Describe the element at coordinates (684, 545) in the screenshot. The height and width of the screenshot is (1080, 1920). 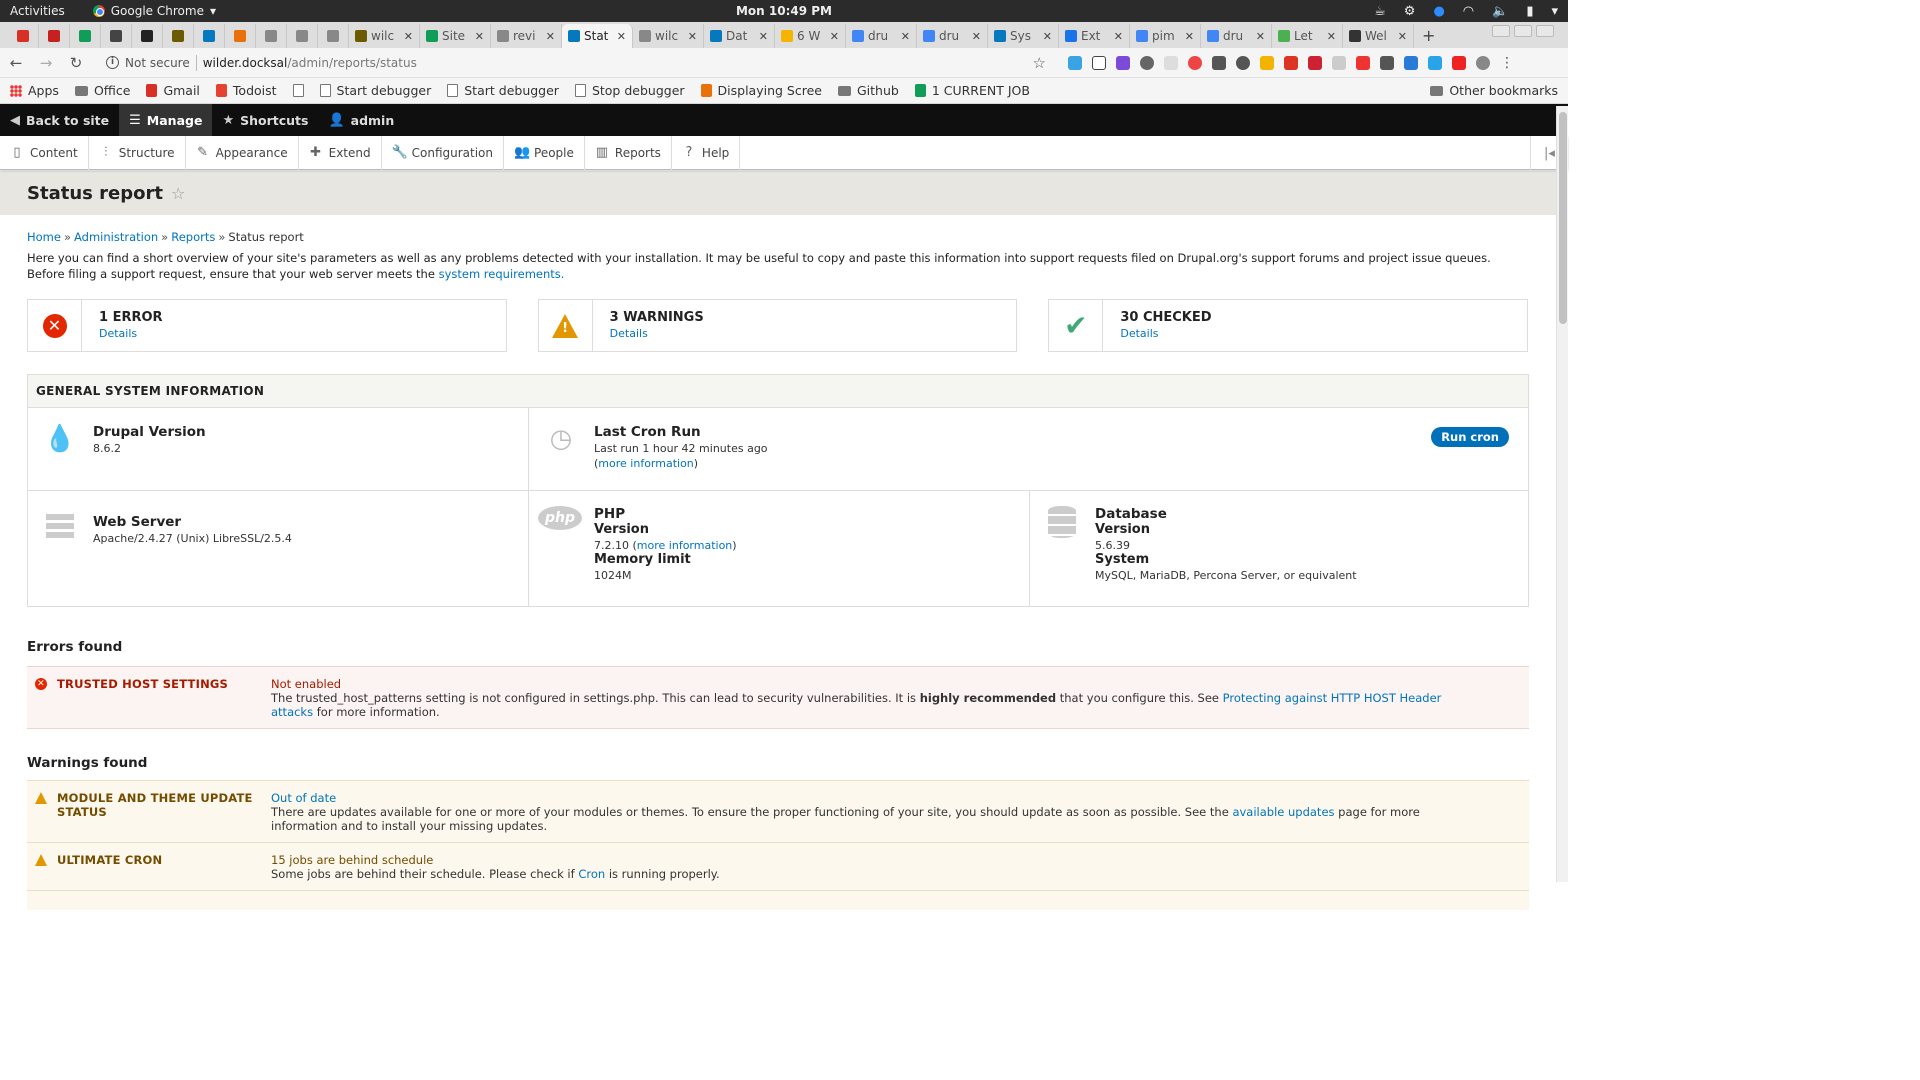
I see `php-more-info-link: more information` at that location.